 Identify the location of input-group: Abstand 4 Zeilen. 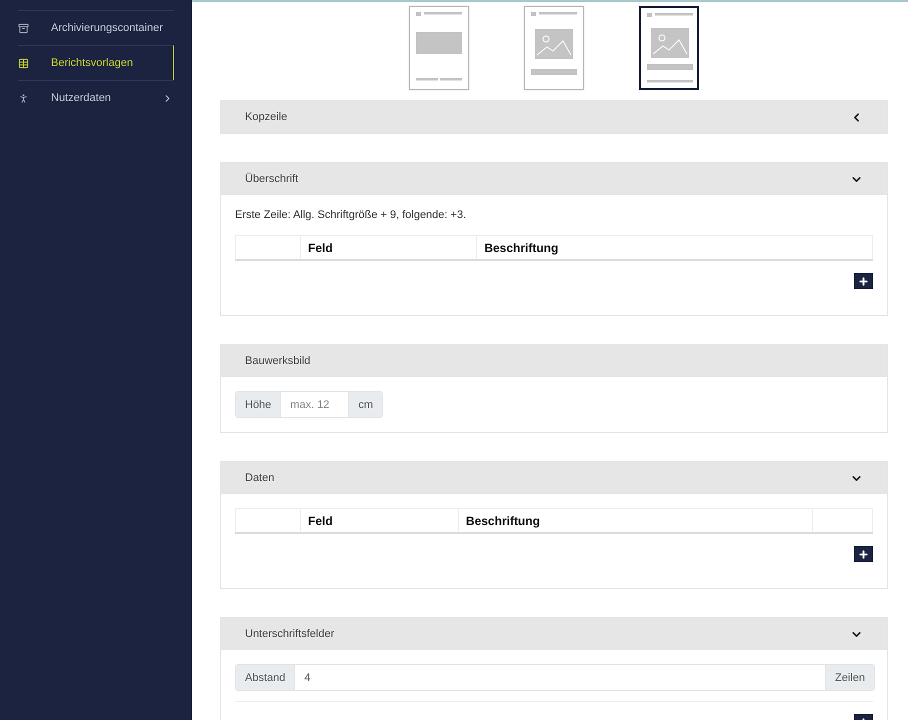
(555, 677).